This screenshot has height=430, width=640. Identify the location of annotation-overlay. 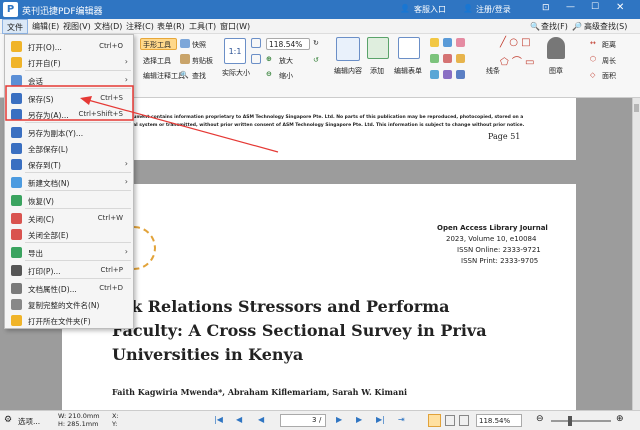
(142, 119).